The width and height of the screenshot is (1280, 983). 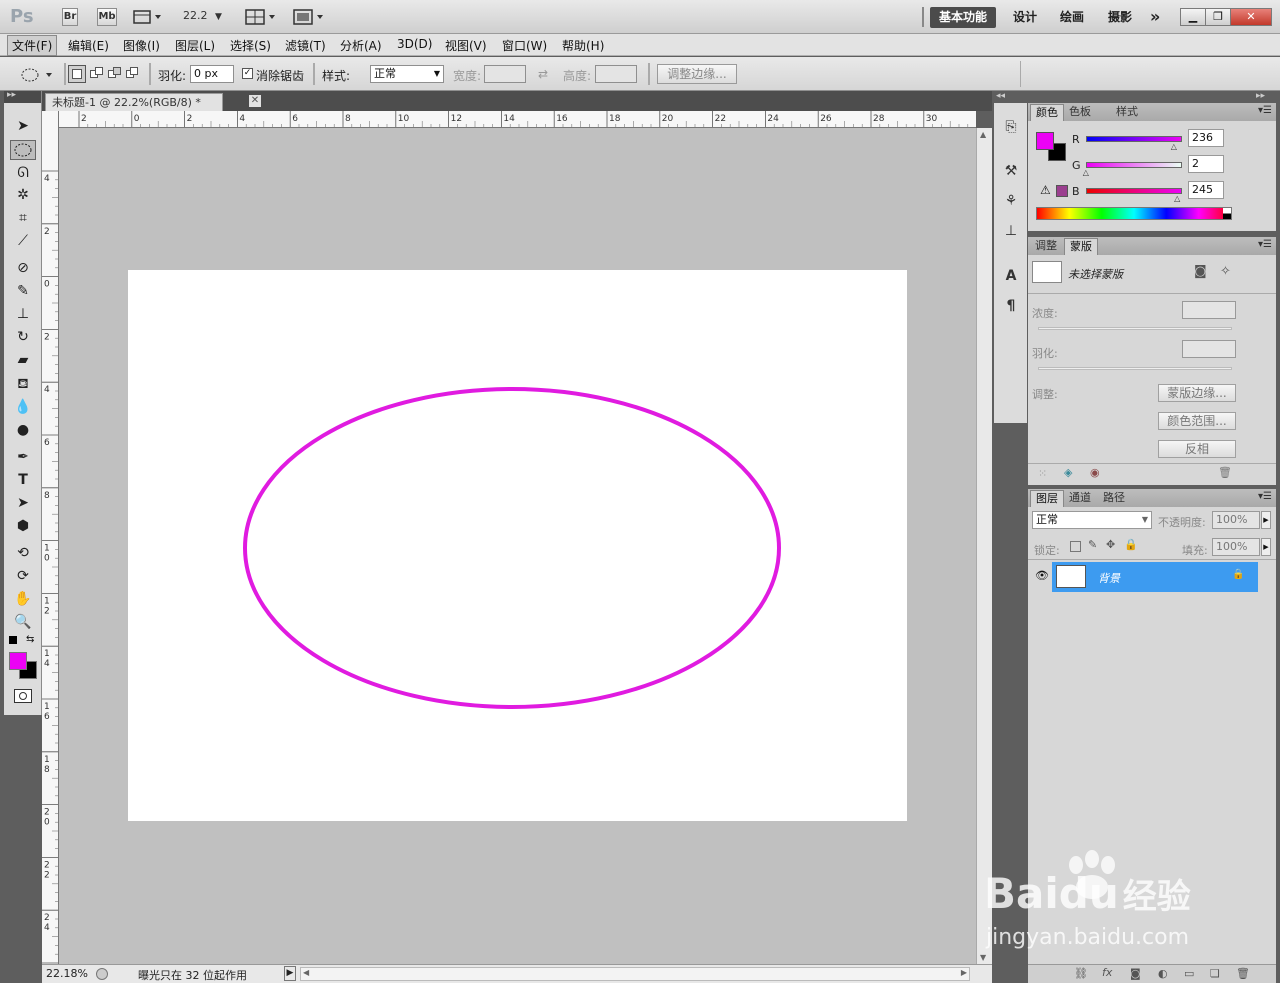 What do you see at coordinates (1135, 368) in the screenshot?
I see `mask-feather-slider` at bounding box center [1135, 368].